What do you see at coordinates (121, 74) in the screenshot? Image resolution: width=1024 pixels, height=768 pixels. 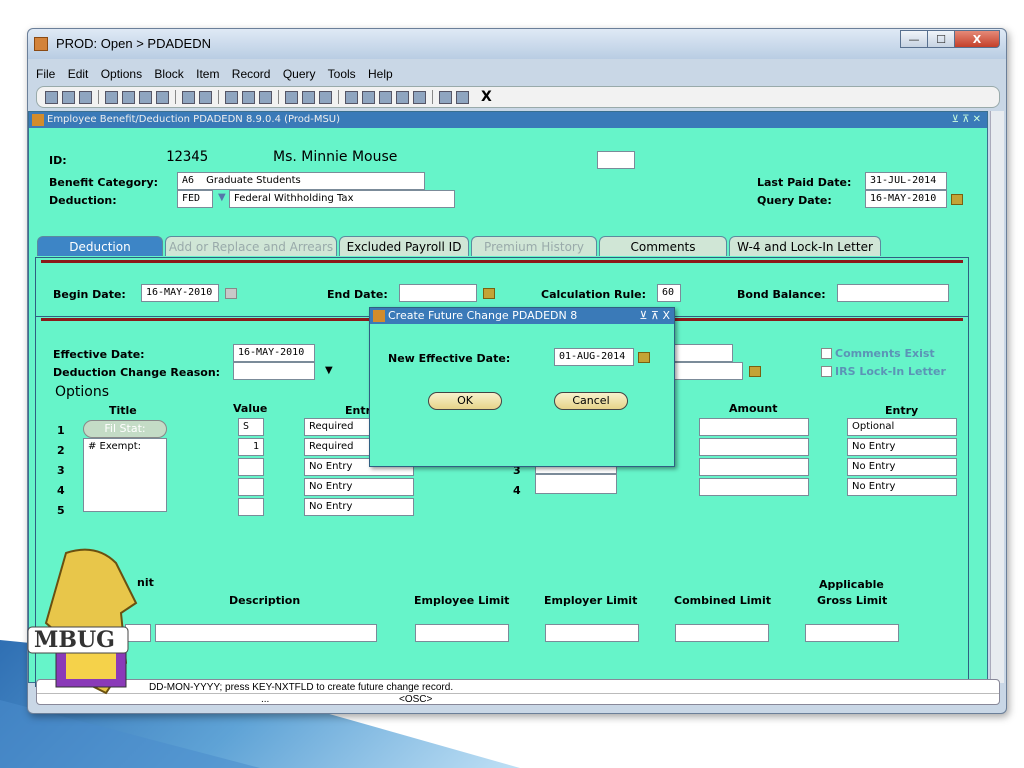 I see `menu-options: Options` at bounding box center [121, 74].